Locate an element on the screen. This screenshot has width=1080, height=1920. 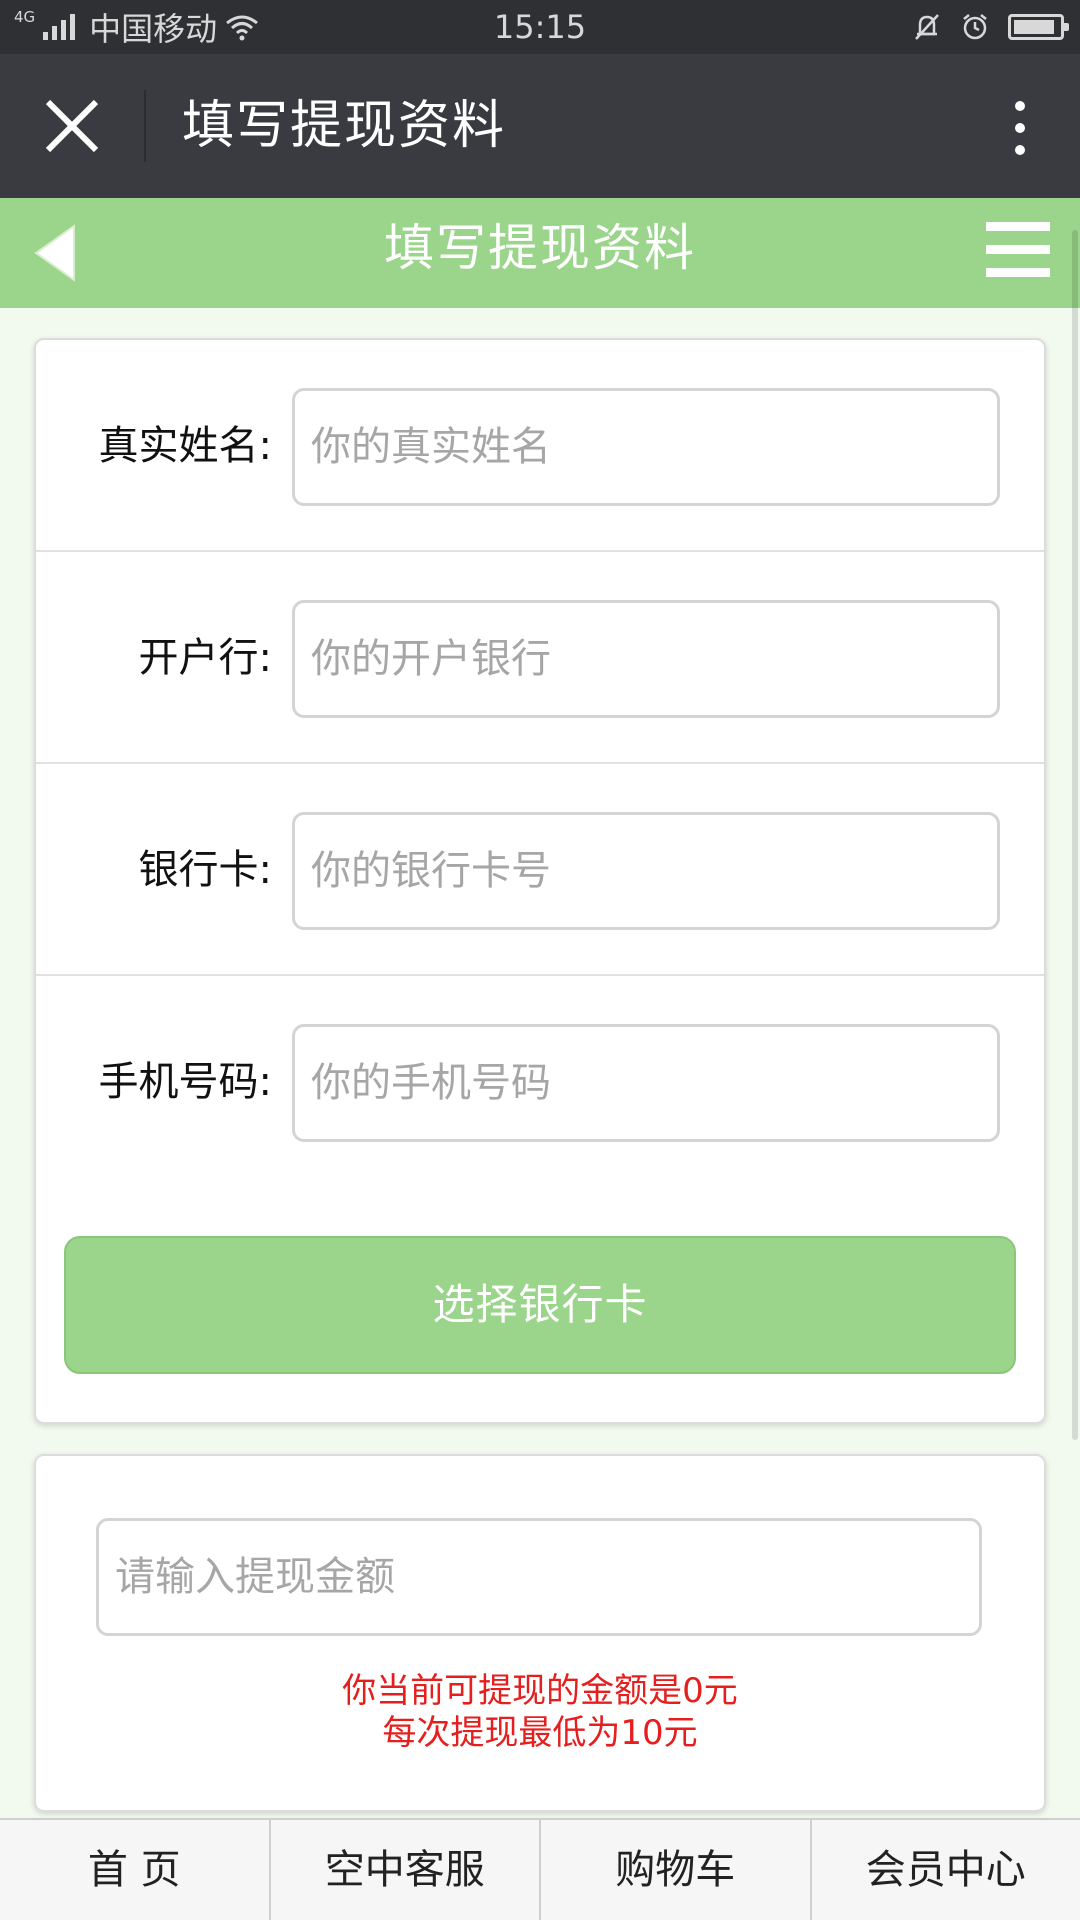
available-amount-notice: 你当前可提现的金额是0元 is located at coordinates (540, 1691).